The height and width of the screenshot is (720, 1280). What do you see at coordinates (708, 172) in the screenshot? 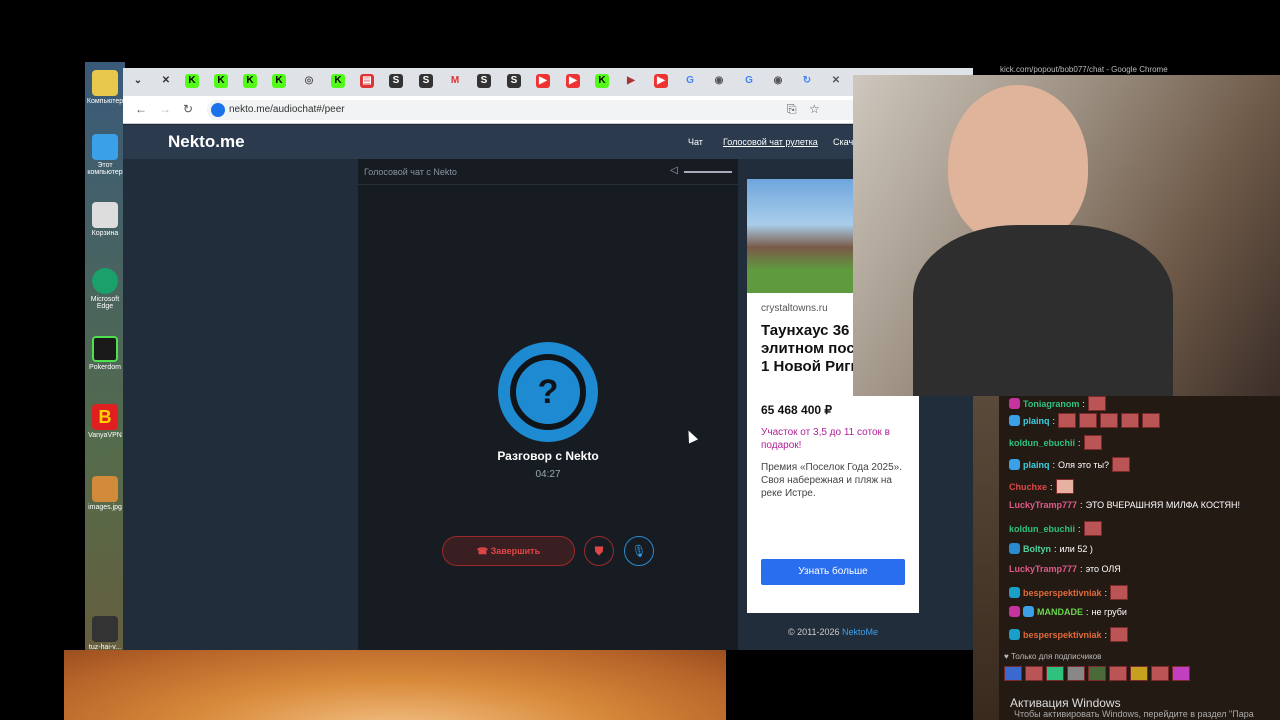
I see `volume-slider` at bounding box center [708, 172].